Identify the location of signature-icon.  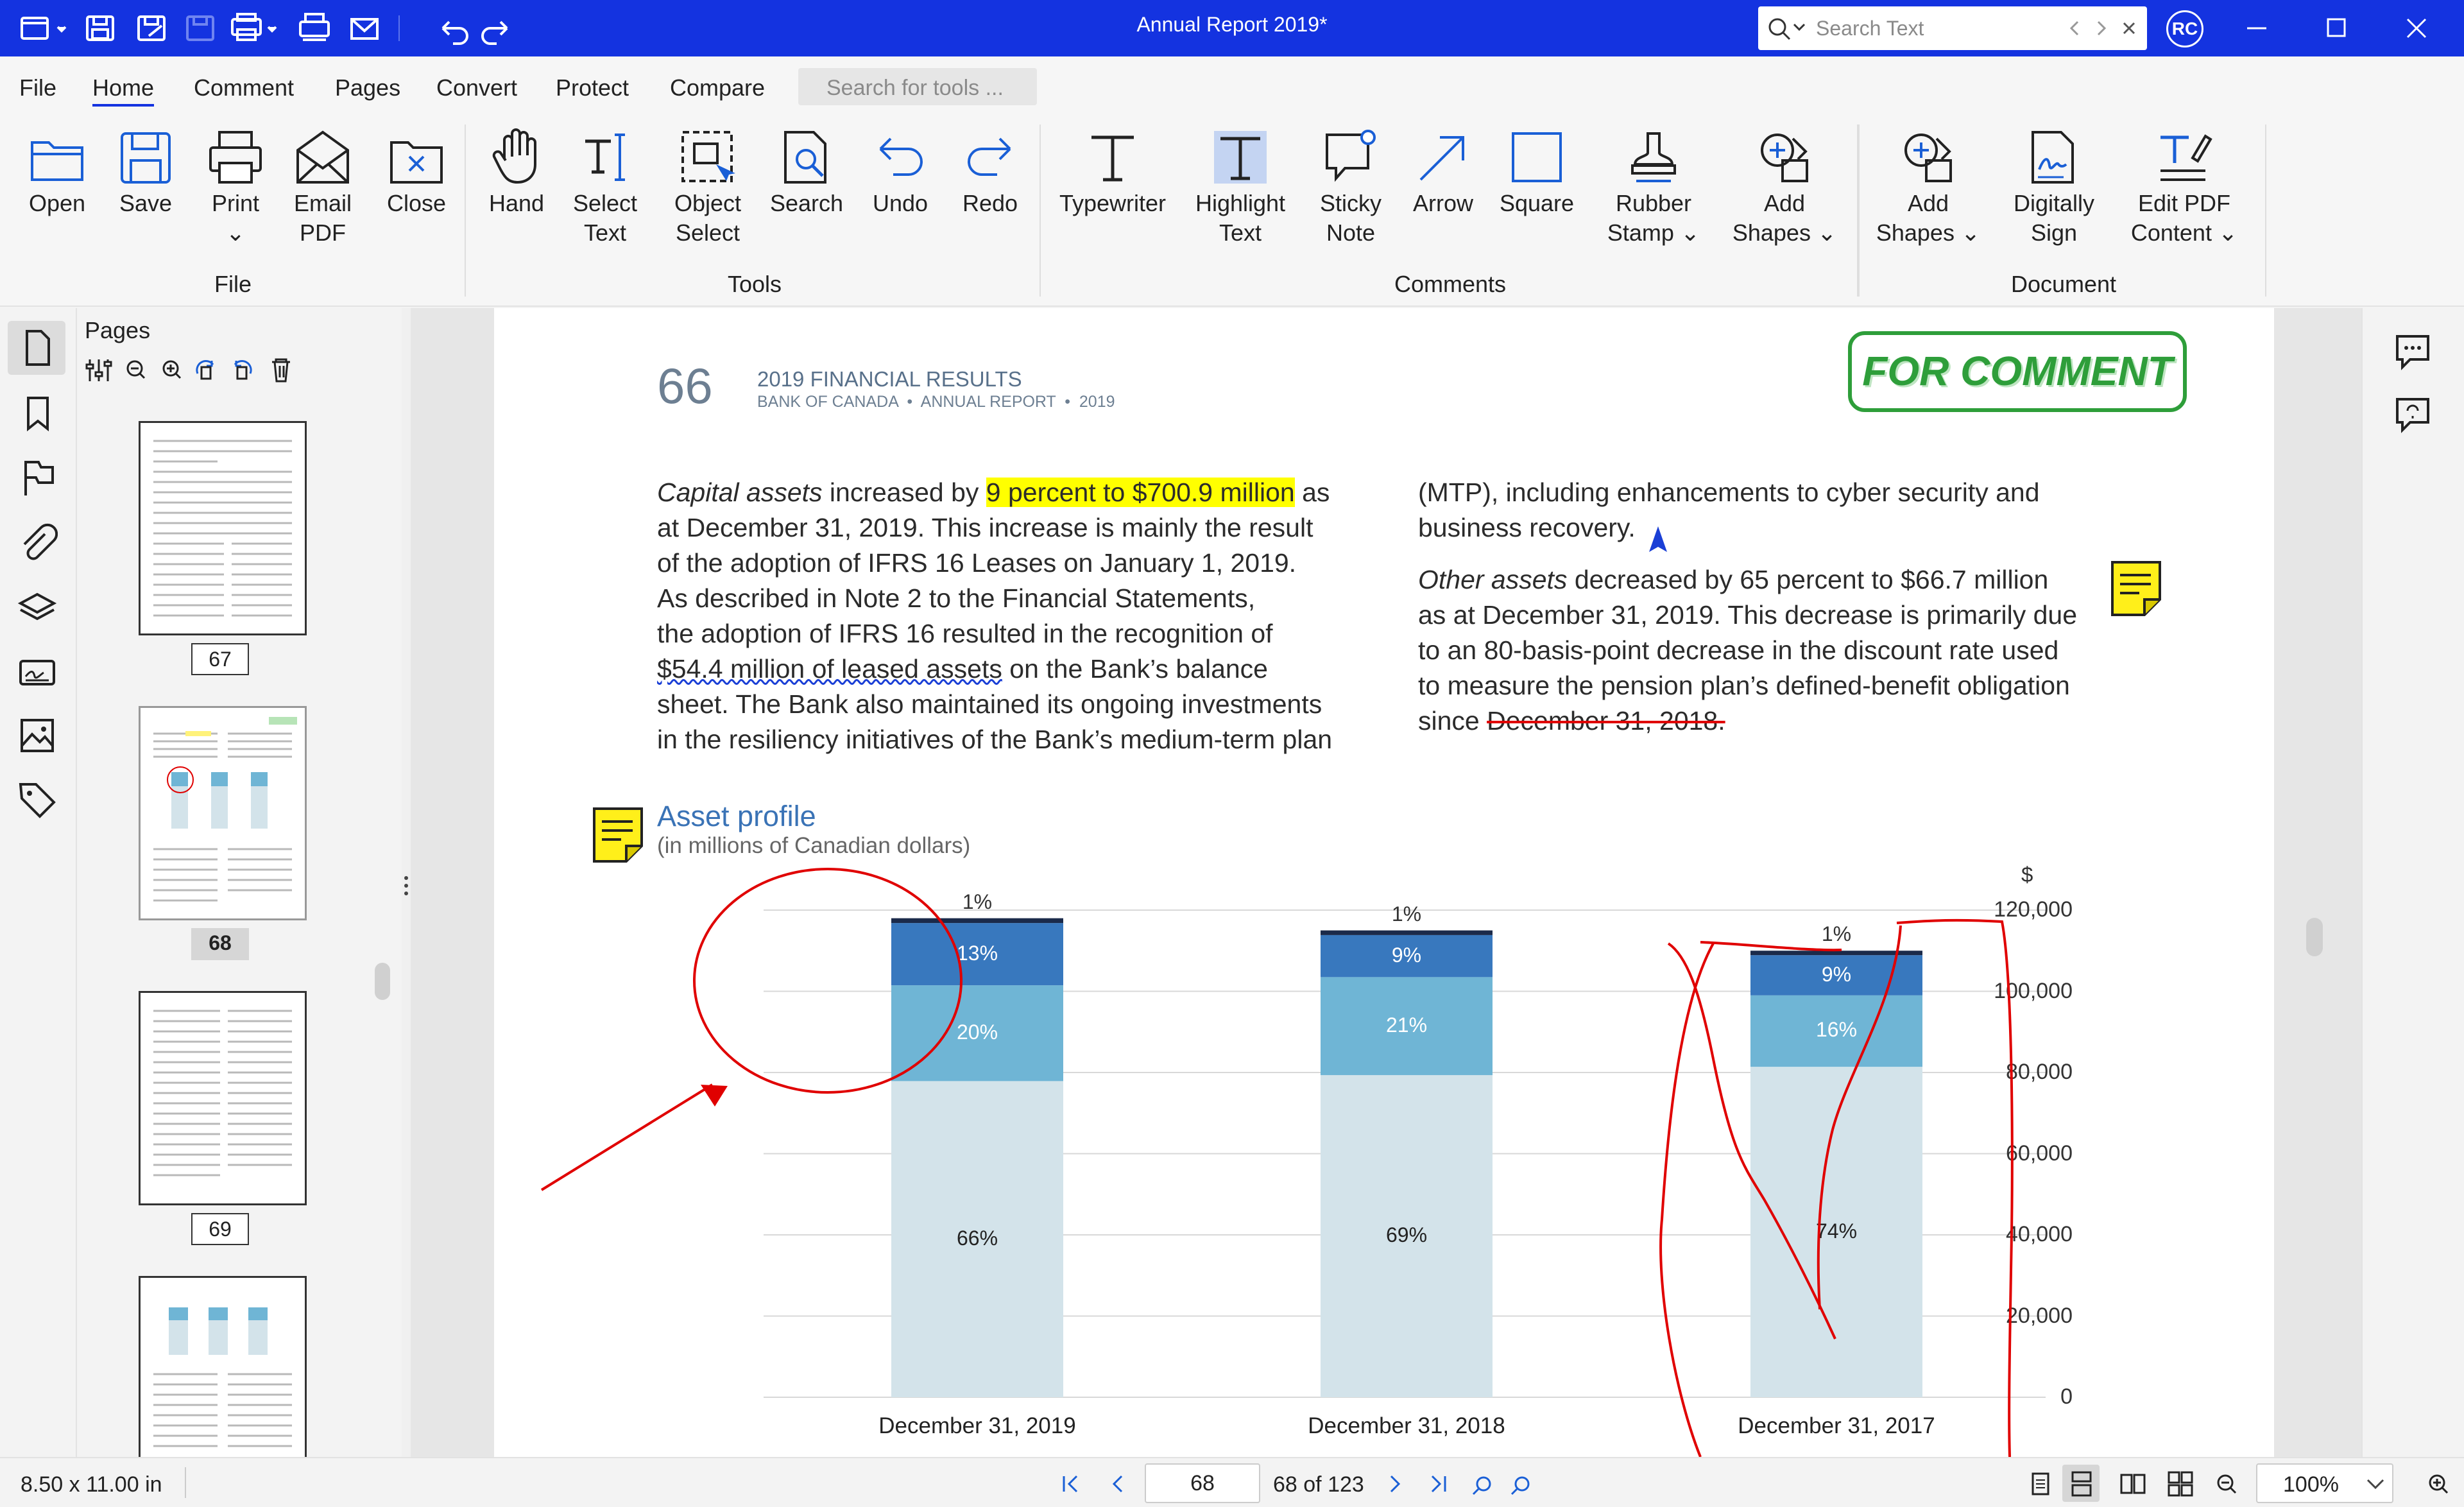
(37, 671).